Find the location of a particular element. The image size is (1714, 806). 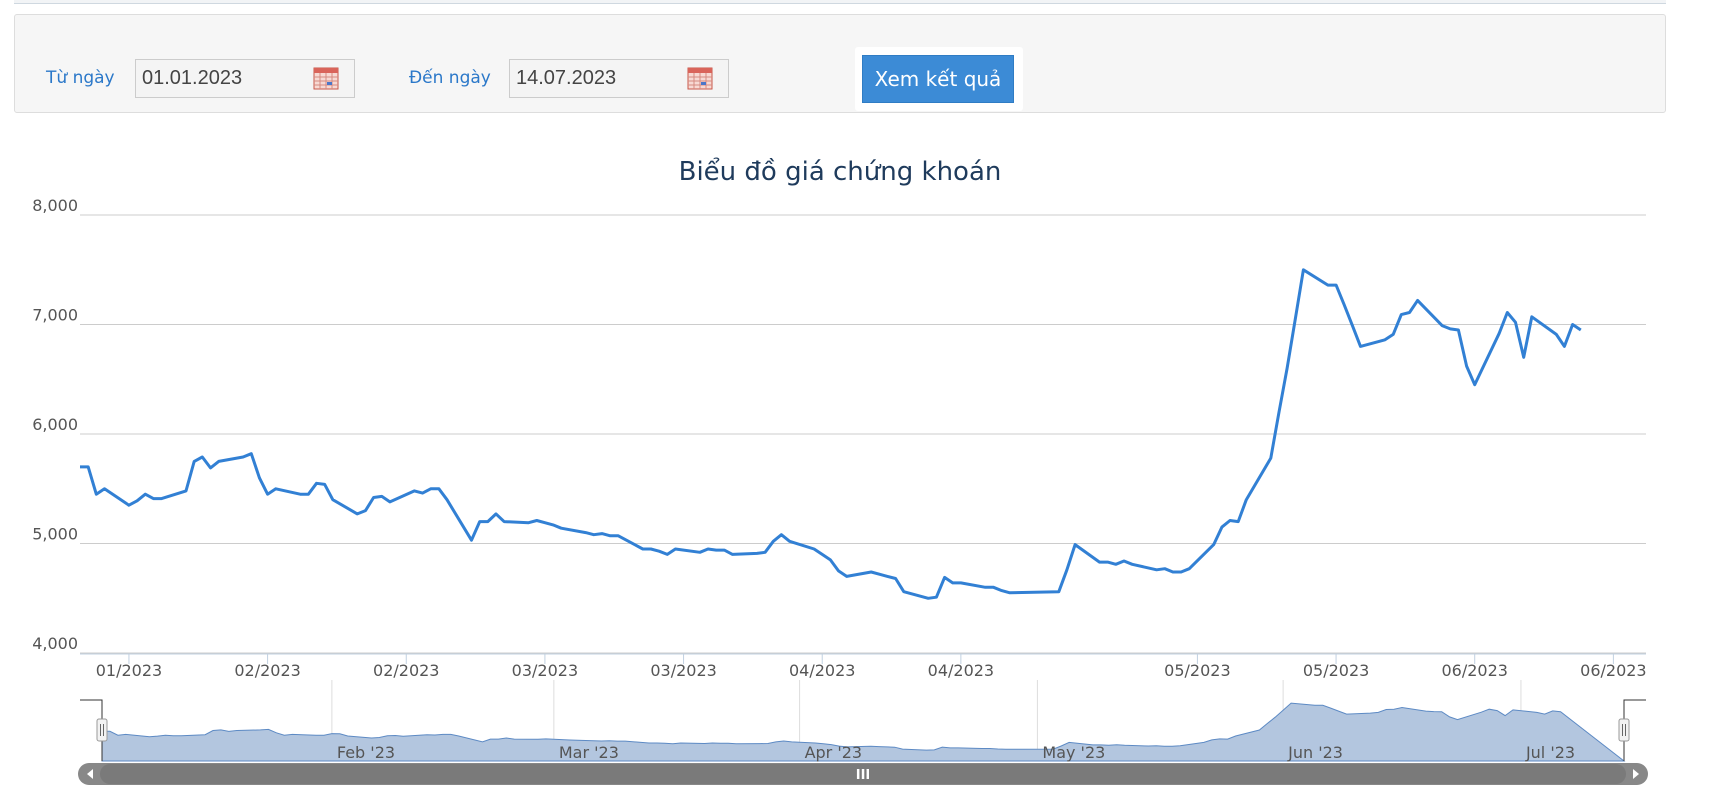

to-date-input is located at coordinates (595, 78).